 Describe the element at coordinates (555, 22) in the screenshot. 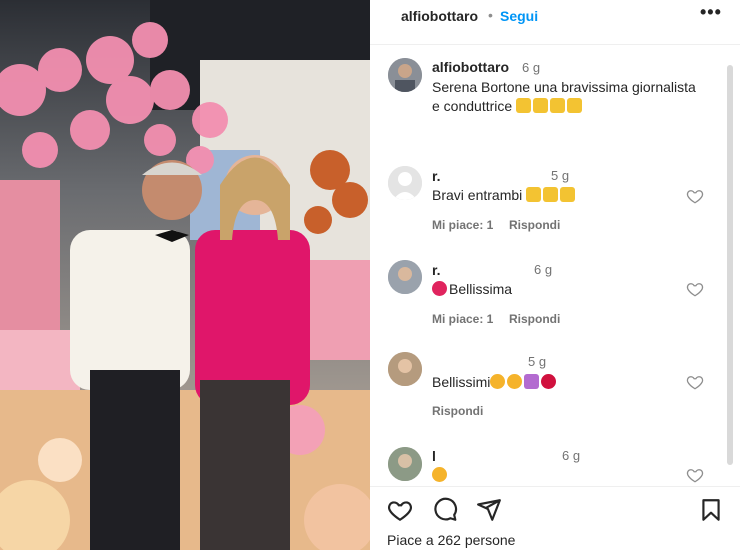

I see `post-header: alfiobottaro • Segui •••` at that location.